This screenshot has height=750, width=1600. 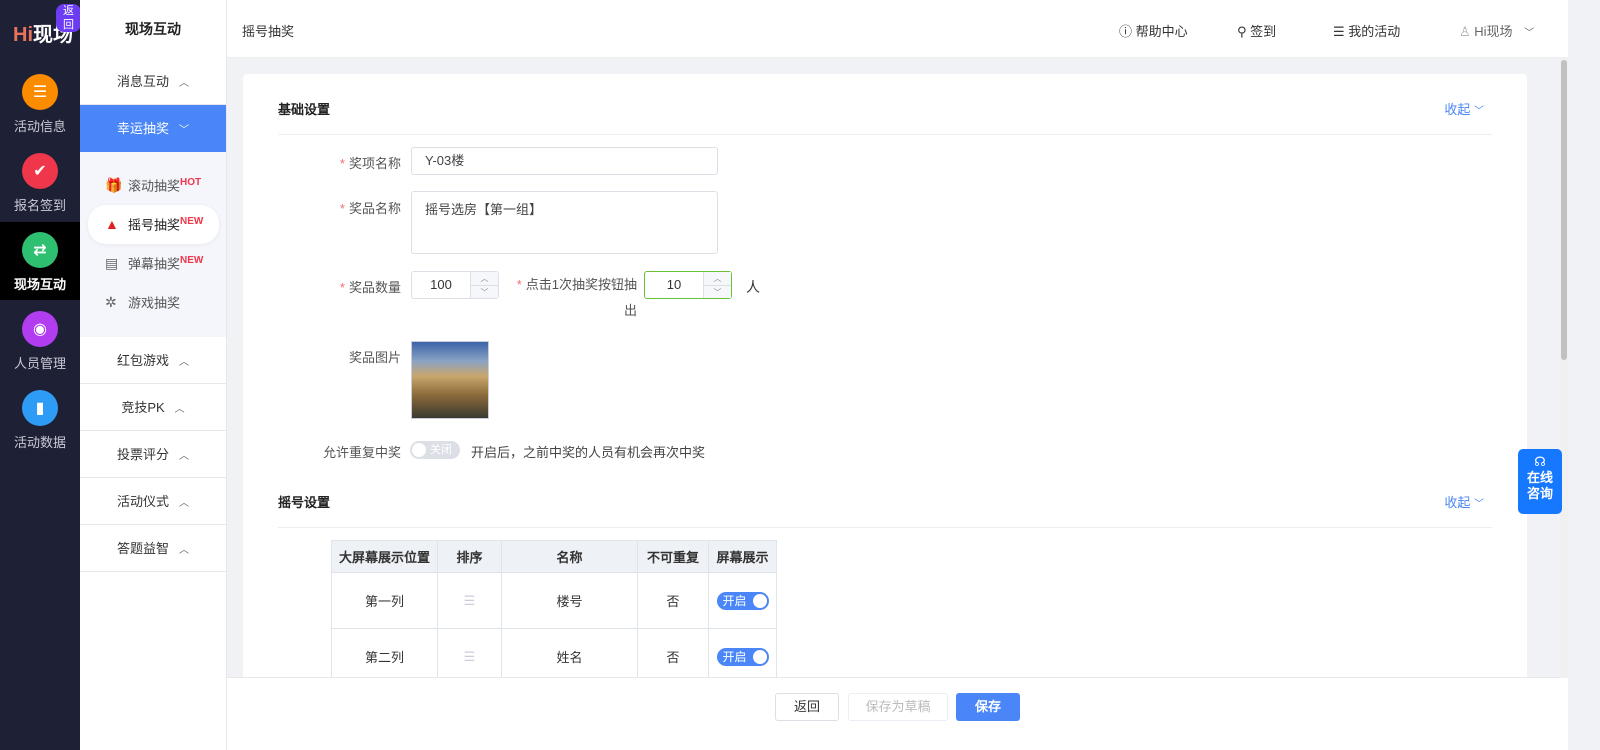 I want to click on sidebar-group: 答题益智 ︿, so click(x=153, y=548).